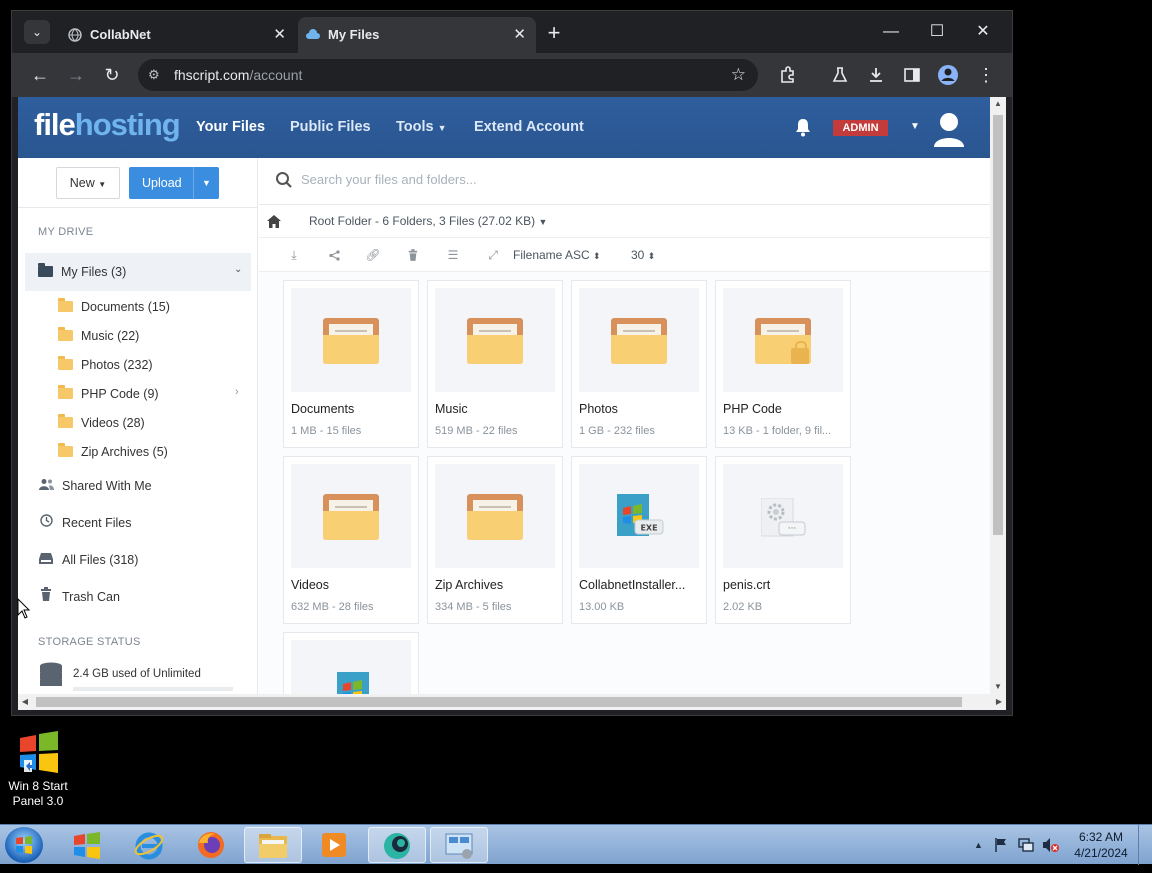  What do you see at coordinates (24, 845) in the screenshot?
I see `start-button` at bounding box center [24, 845].